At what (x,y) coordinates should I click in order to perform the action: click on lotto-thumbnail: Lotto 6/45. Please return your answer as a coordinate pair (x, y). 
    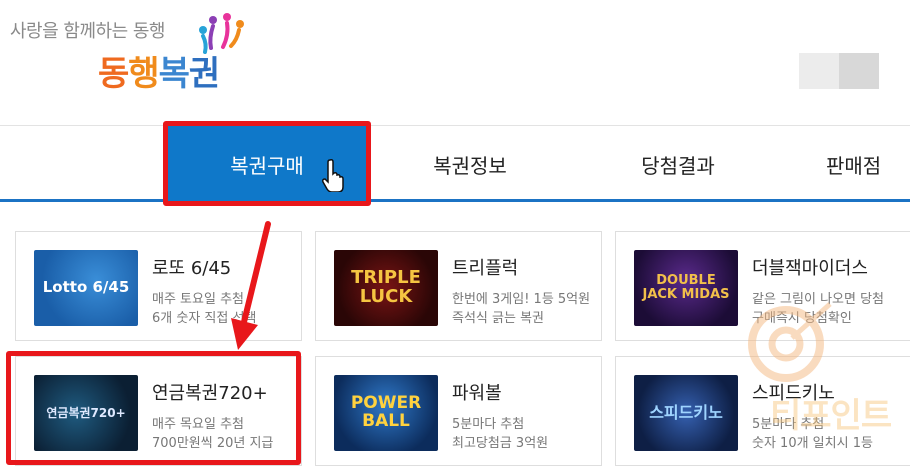
    Looking at the image, I should click on (86, 288).